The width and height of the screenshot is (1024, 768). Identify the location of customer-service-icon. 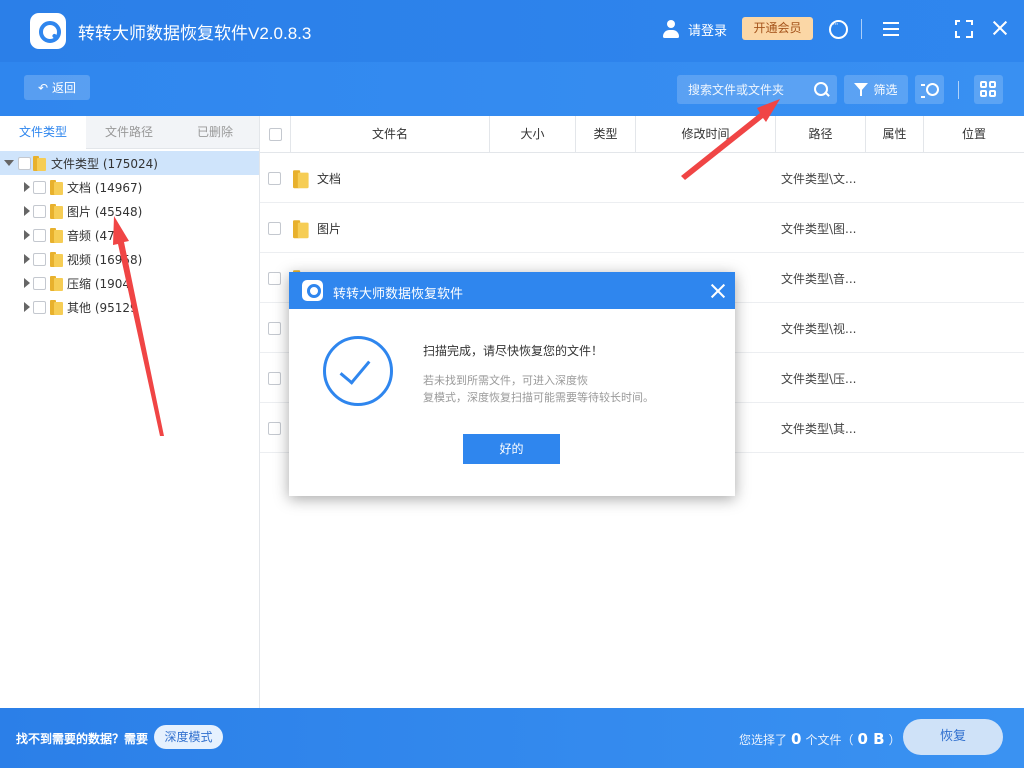
(838, 29).